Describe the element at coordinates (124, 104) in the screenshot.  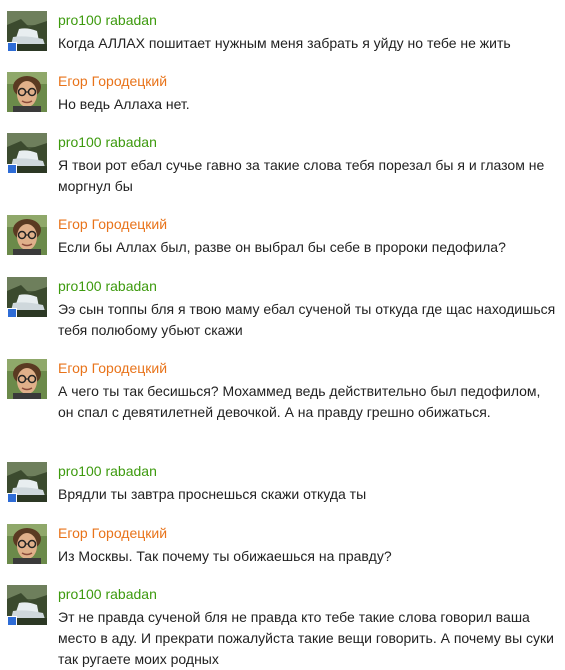
I see `message-text: Но ведь Аллаха нет.` at that location.